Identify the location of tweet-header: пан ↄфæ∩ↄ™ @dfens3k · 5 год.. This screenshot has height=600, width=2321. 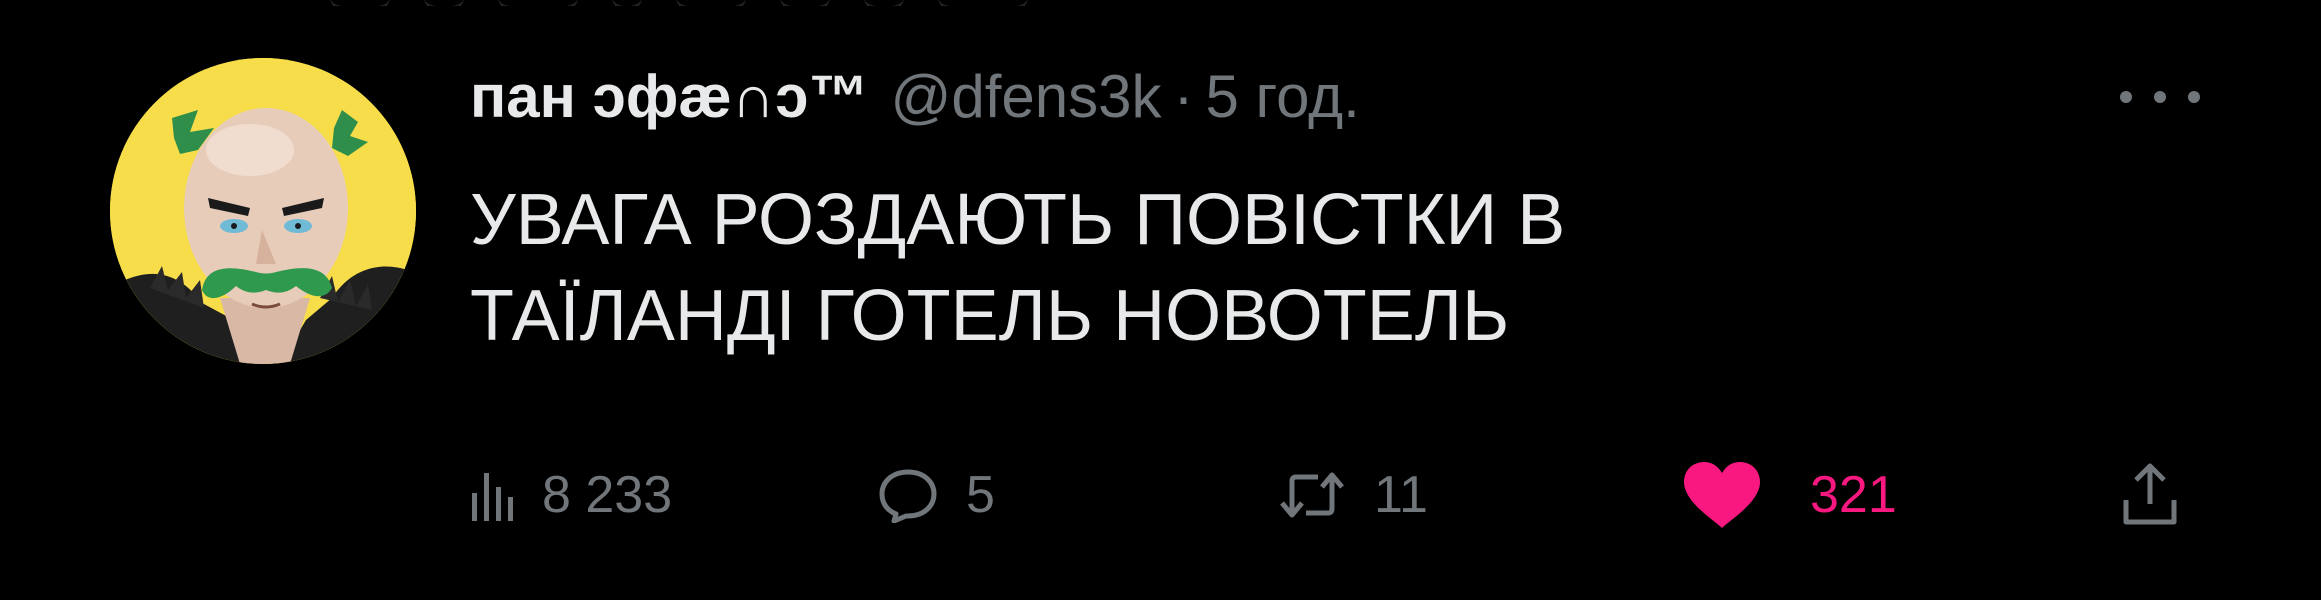
(915, 97).